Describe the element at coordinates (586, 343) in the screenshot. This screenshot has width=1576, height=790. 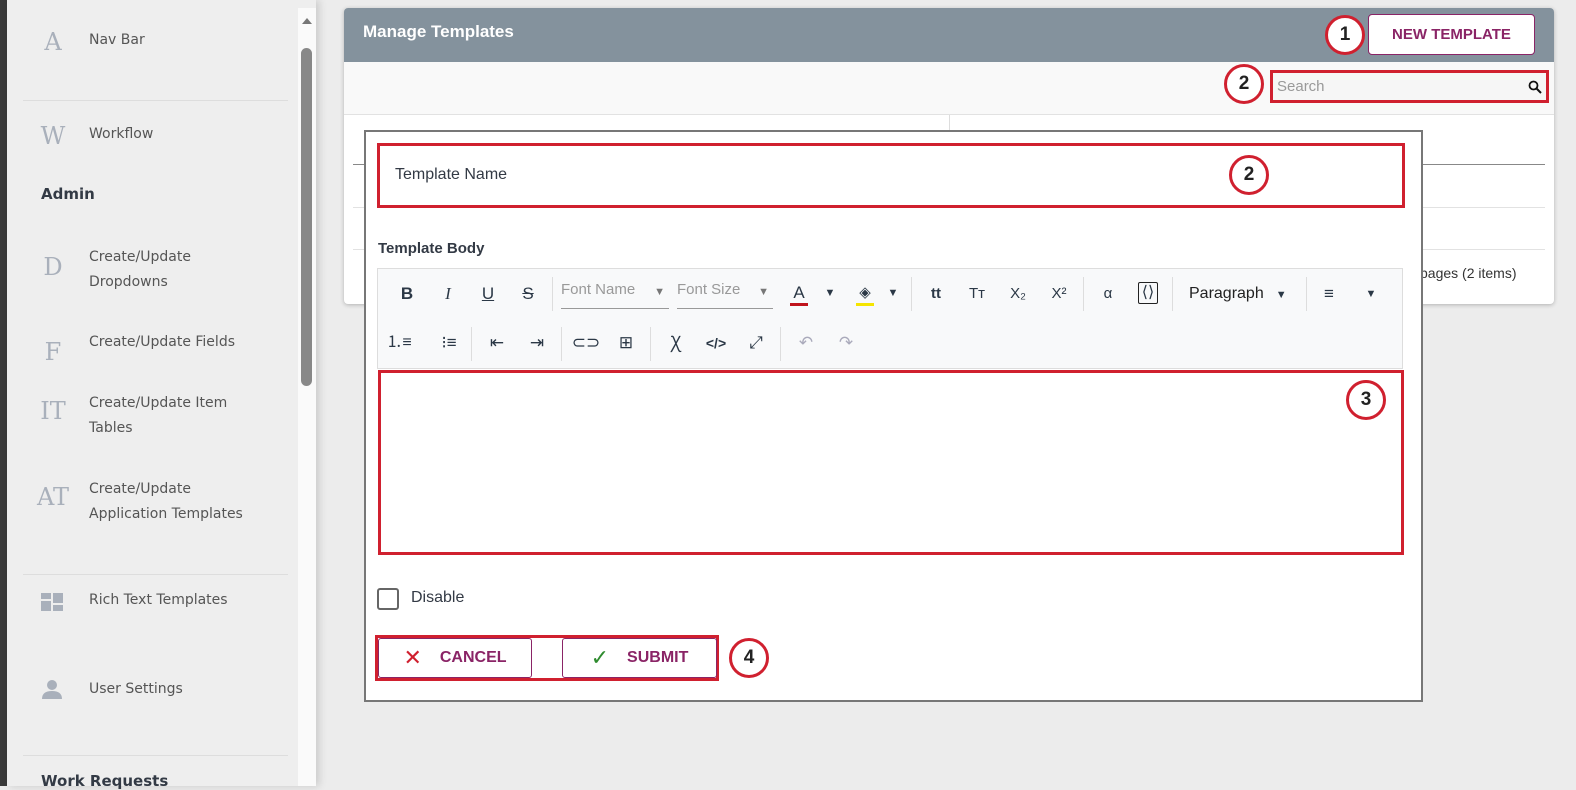
I see `link-icon: ⊂⊃` at that location.